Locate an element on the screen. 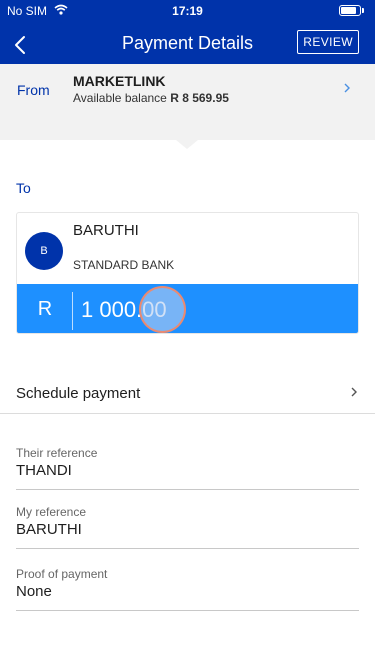  amount-row: R is located at coordinates (187, 308).